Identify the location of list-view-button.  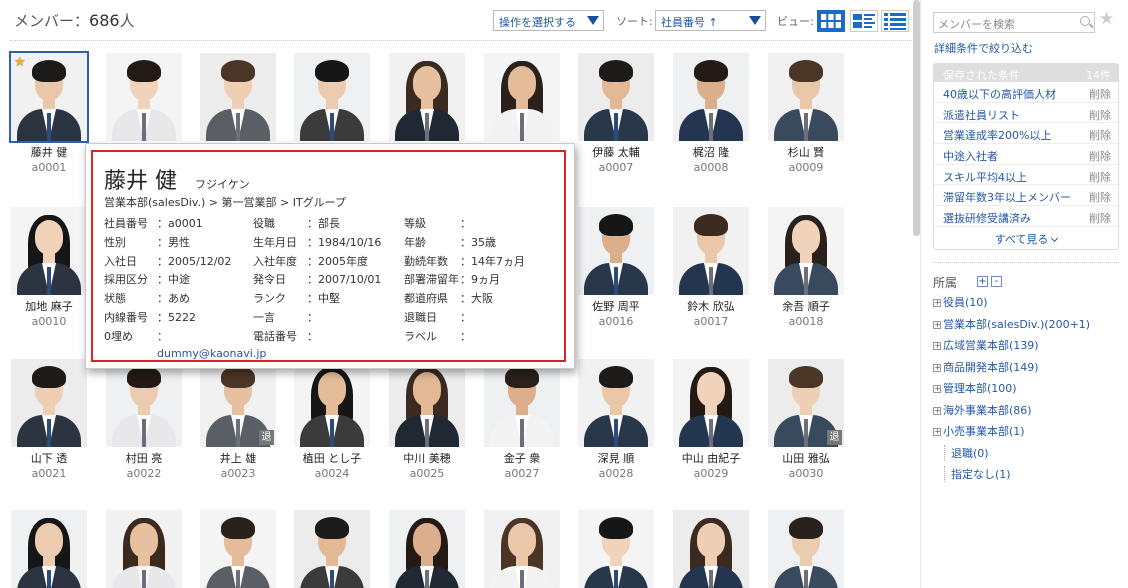
(864, 21).